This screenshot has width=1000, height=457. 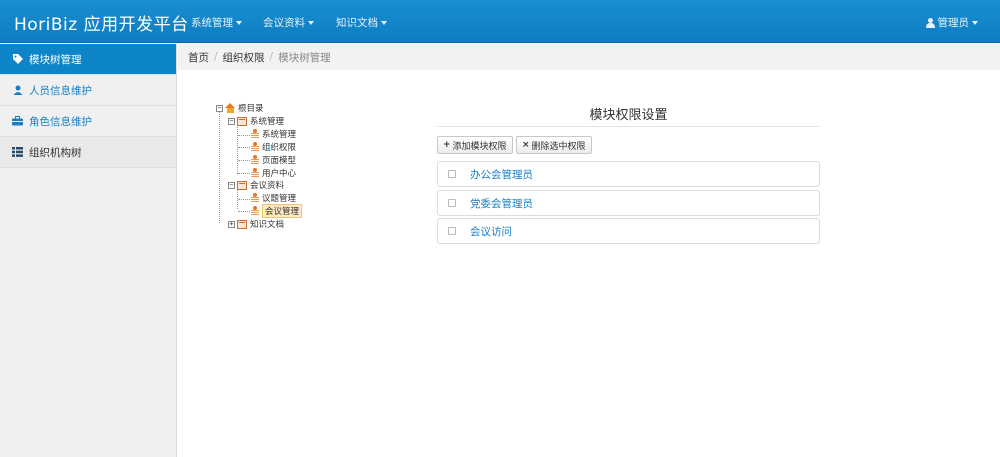 I want to click on app-brand: HoriBiz 应用开发平台, so click(x=101, y=22).